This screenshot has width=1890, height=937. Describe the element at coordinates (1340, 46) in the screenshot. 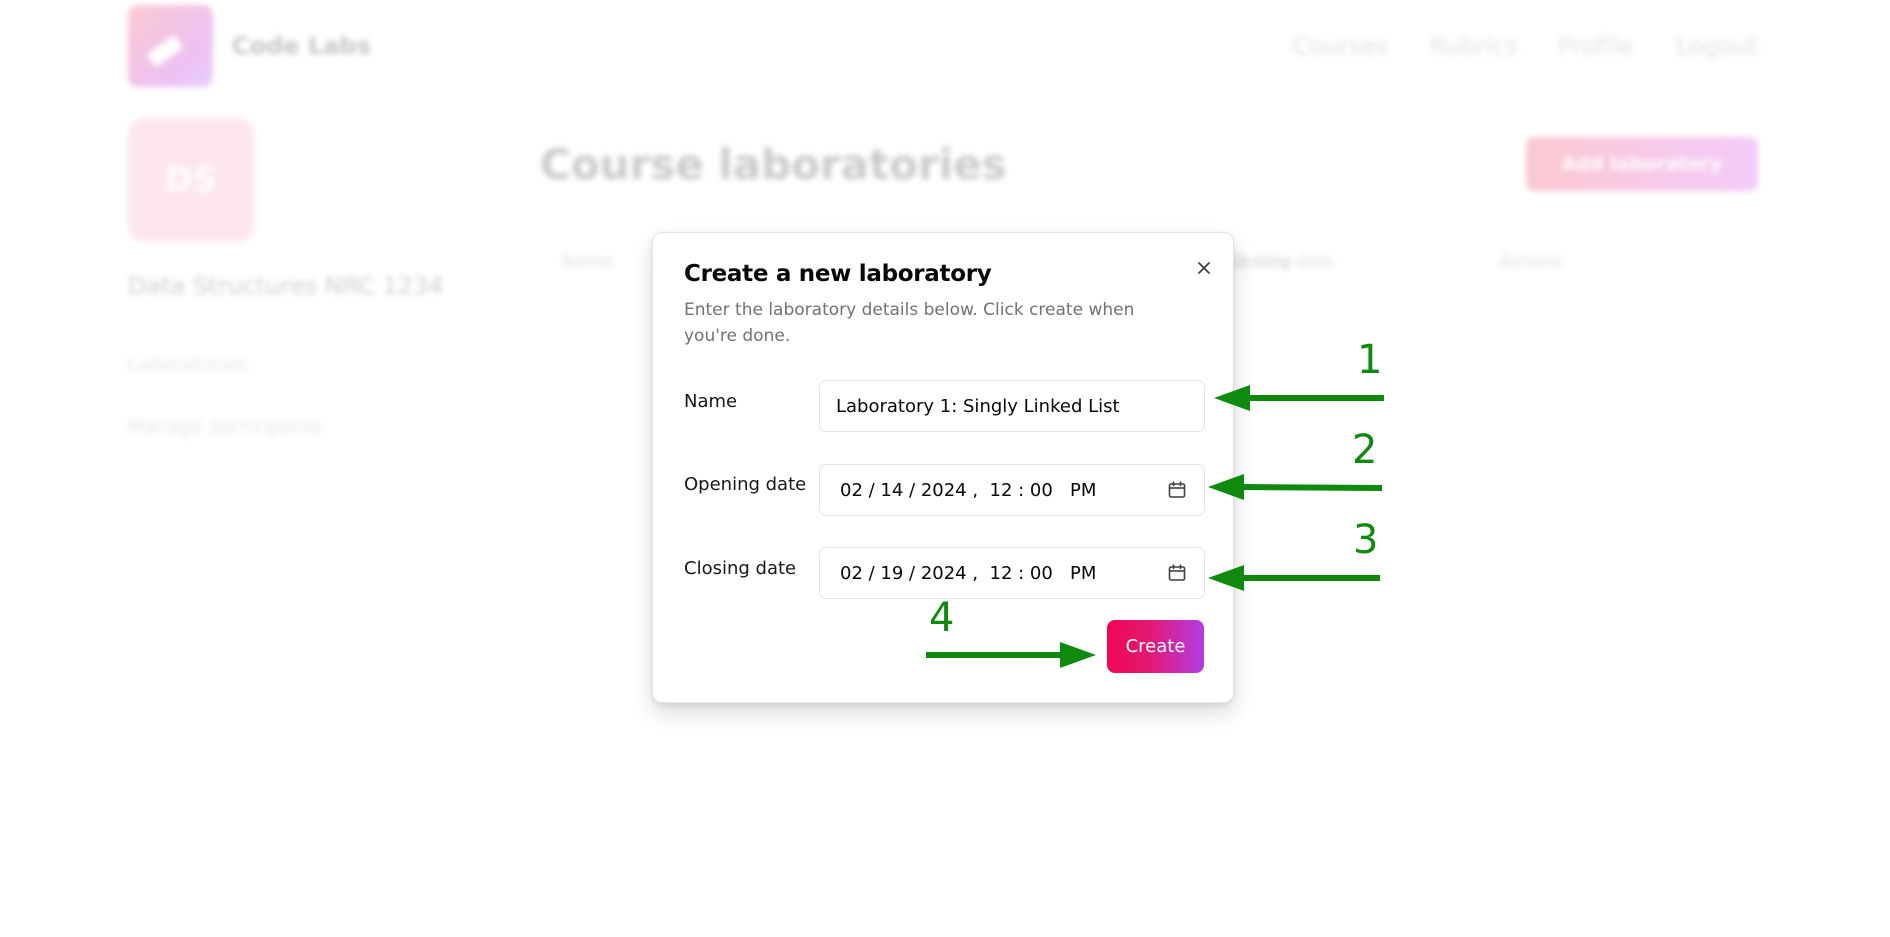

I see `nav-courses: Courses` at that location.